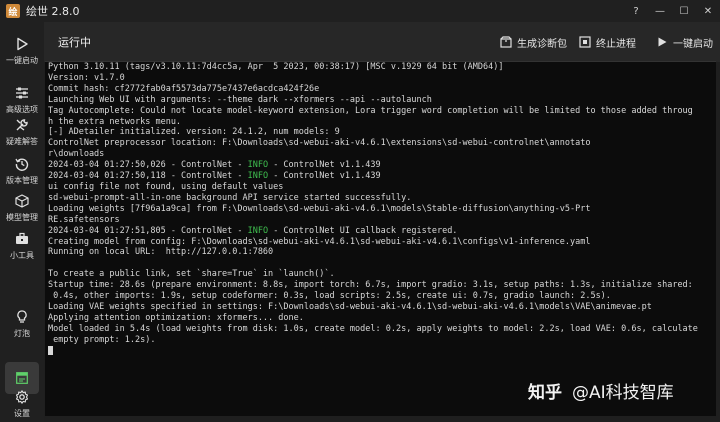 This screenshot has width=720, height=422. I want to click on sidebar-item-troubleshoot: 疑难解答, so click(22, 134).